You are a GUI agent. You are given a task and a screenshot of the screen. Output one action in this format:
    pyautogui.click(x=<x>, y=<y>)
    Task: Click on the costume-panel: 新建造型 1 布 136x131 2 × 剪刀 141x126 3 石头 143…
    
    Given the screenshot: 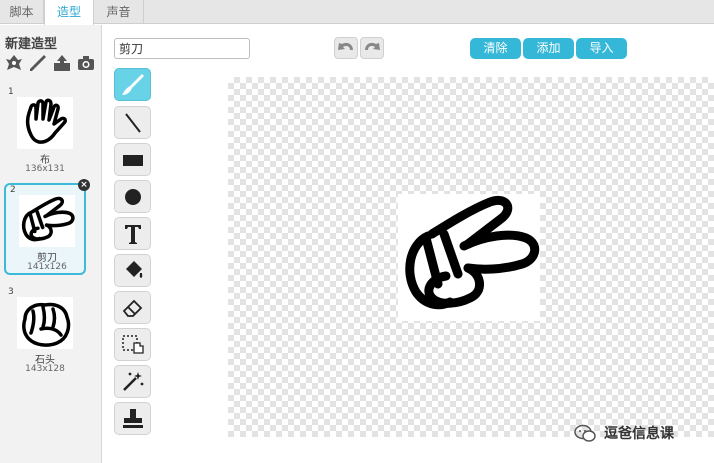 What is the action you would take?
    pyautogui.click(x=51, y=244)
    